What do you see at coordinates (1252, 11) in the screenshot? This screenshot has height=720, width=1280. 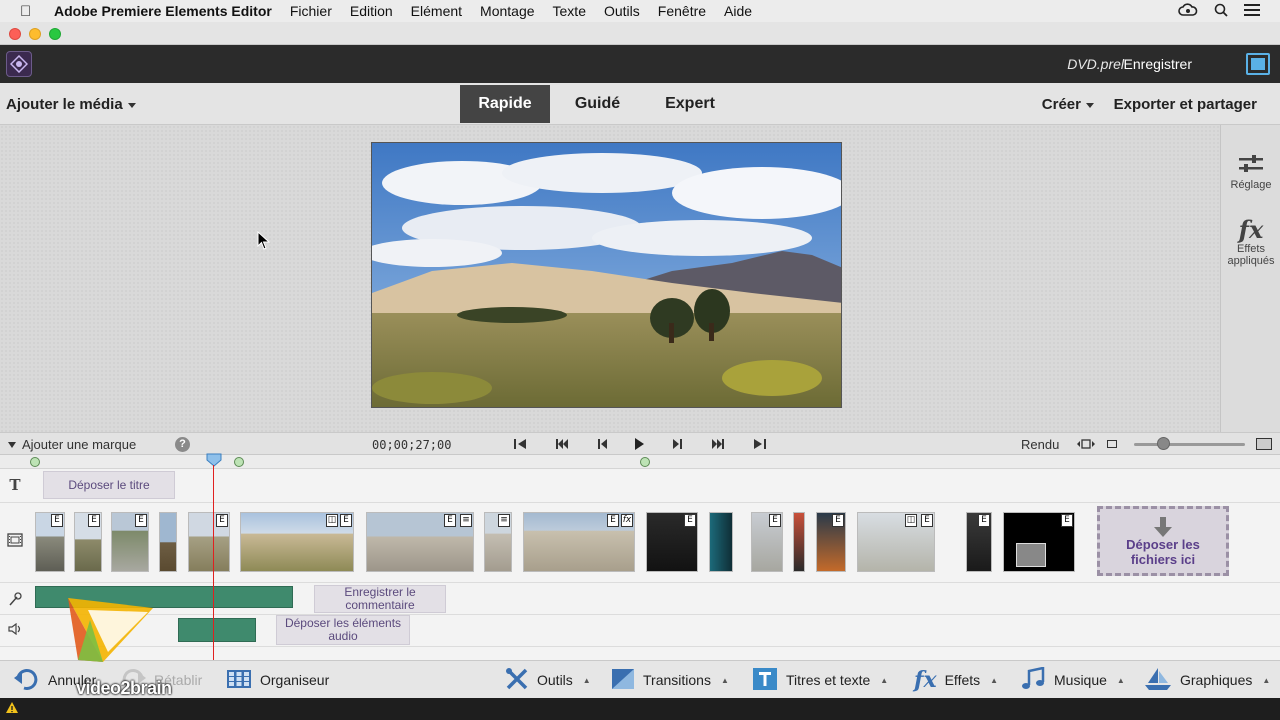 I see `notification-center-icon` at bounding box center [1252, 11].